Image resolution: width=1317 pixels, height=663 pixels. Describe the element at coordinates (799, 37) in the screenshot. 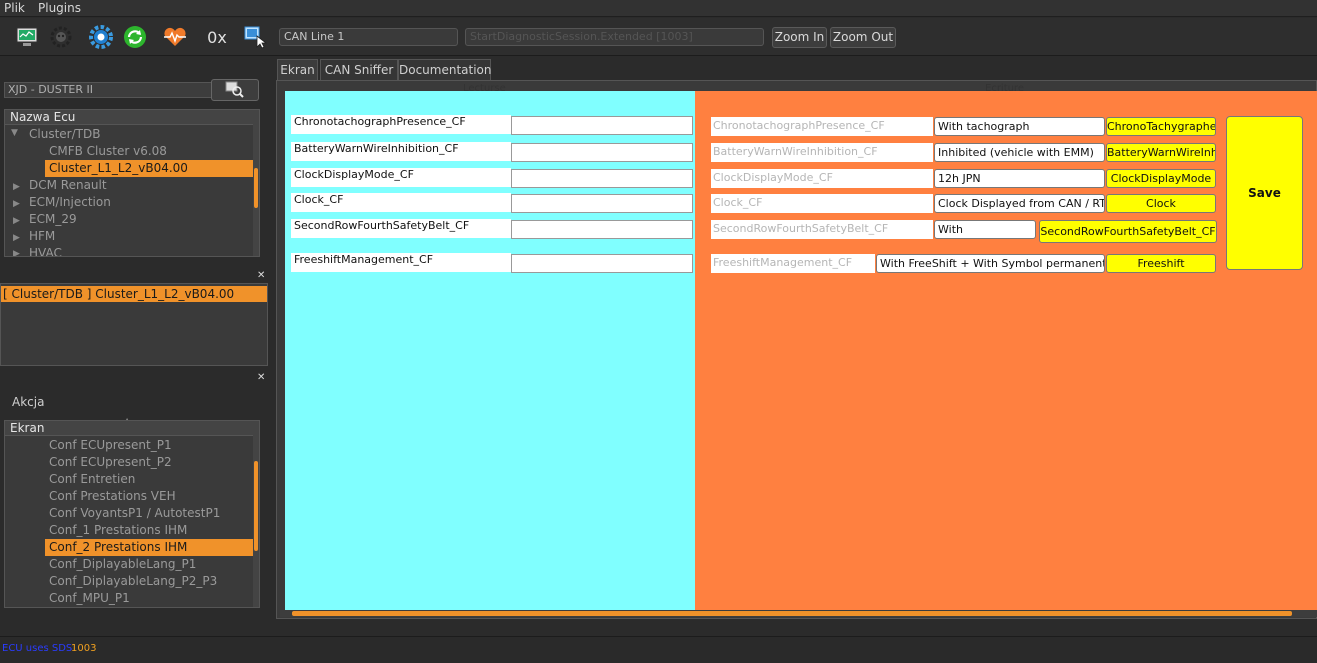

I see `zoom-in-button: Zoom In` at that location.